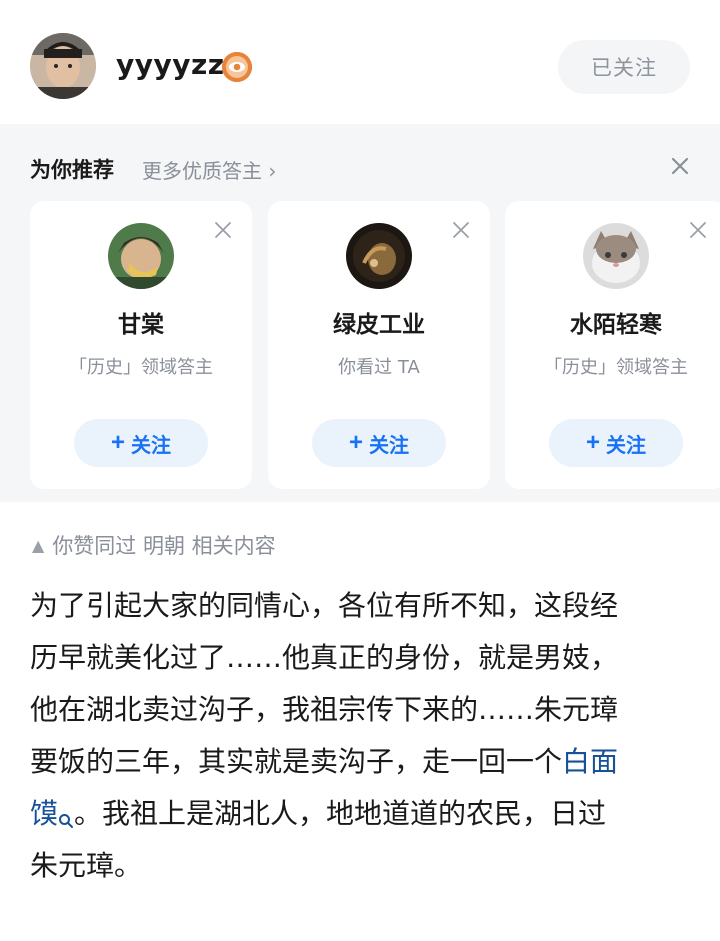 The width and height of the screenshot is (720, 941). I want to click on card-name: 甘棠, so click(141, 325).